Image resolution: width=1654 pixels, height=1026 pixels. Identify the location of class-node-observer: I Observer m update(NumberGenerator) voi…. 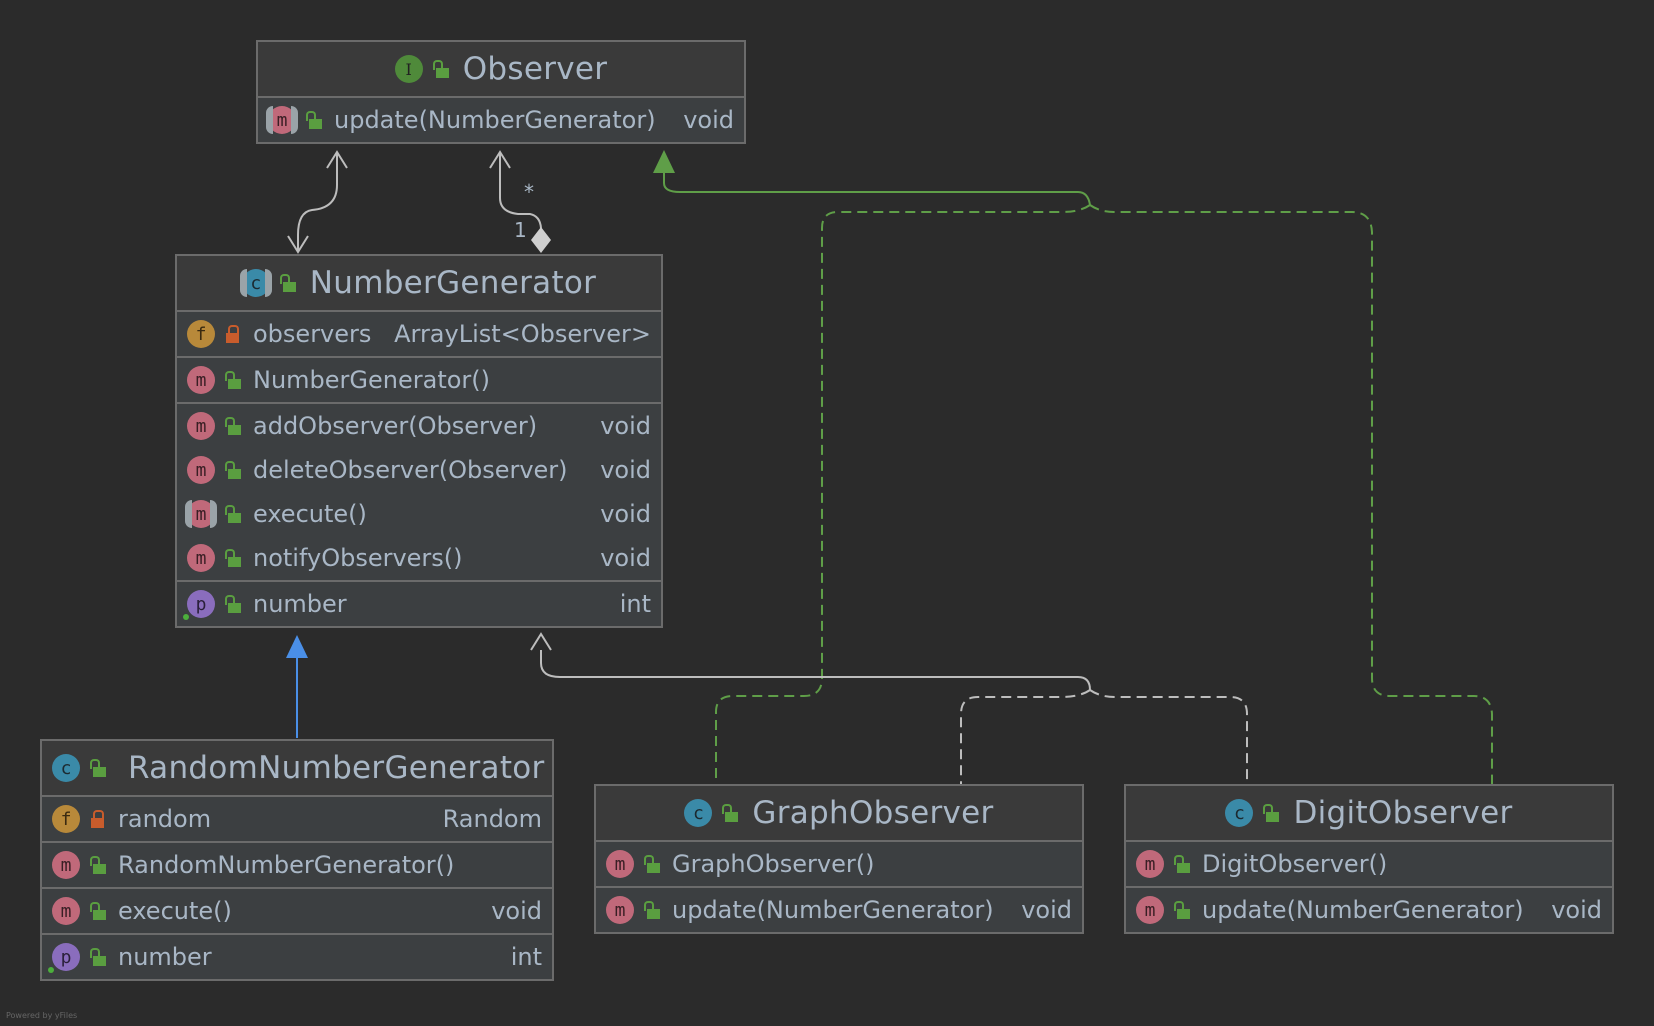
(501, 92).